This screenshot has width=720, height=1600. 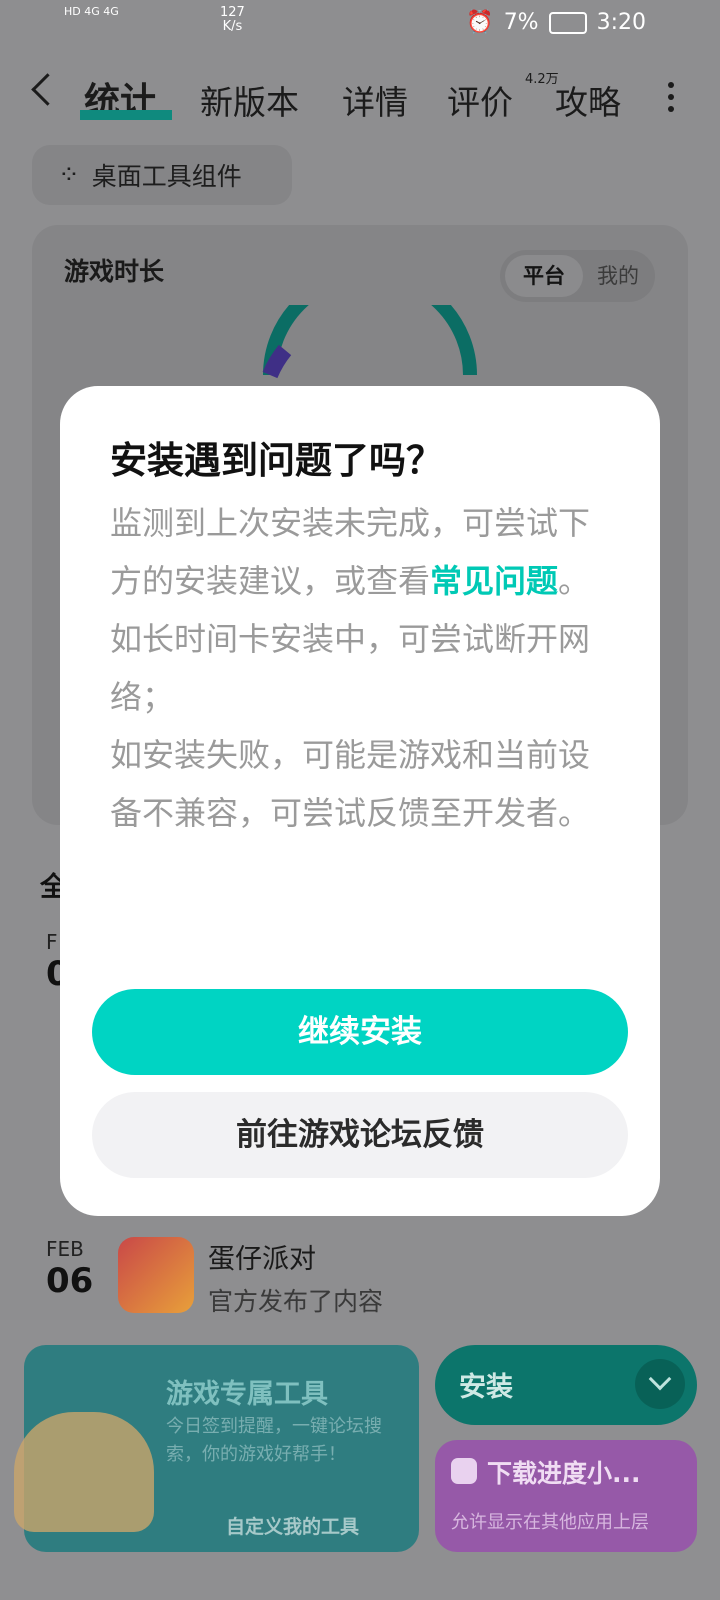 I want to click on playtime-title: 游戏时长, so click(x=114, y=271).